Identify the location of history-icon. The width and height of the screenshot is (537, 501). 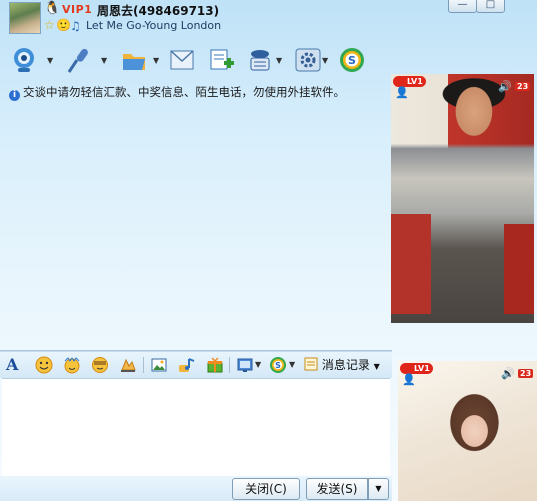
(311, 364).